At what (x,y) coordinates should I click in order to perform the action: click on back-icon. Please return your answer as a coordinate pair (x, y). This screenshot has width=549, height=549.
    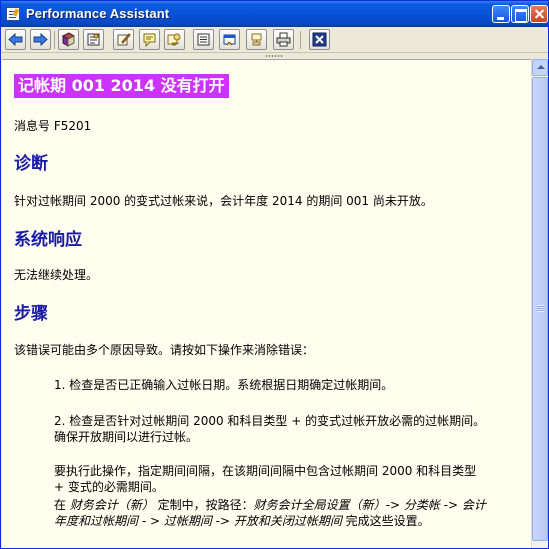
    Looking at the image, I should click on (15, 39).